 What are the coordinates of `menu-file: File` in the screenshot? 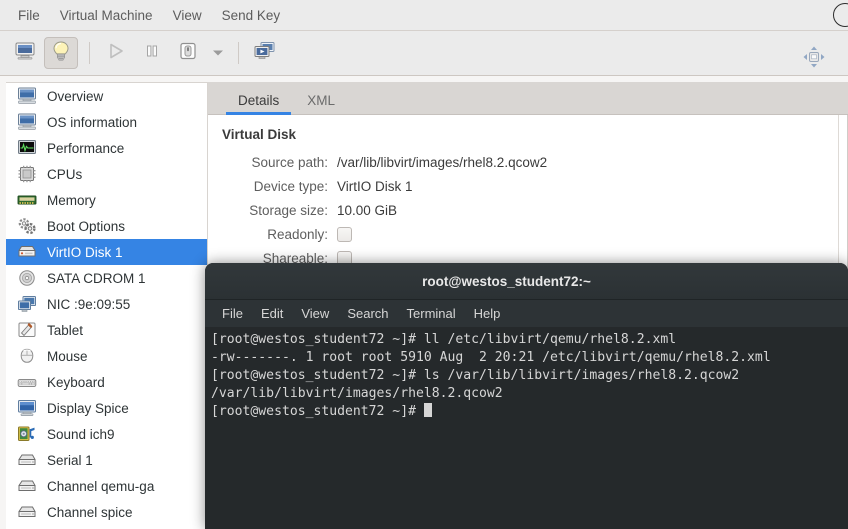 It's located at (29, 15).